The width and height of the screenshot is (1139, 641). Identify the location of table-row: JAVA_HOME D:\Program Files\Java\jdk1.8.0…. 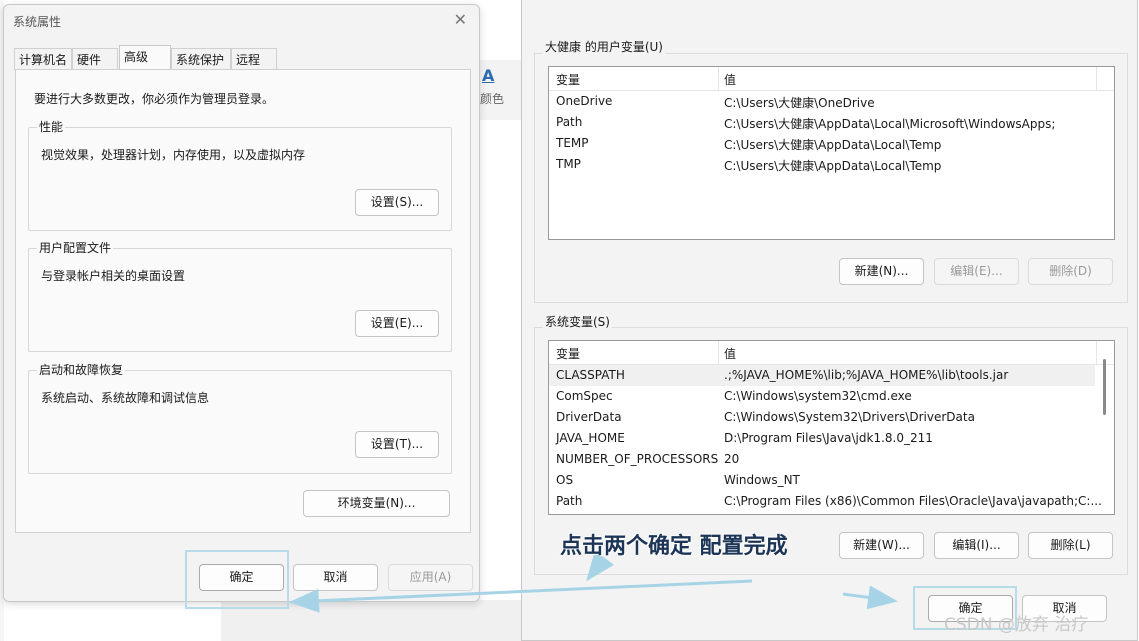
(831, 438).